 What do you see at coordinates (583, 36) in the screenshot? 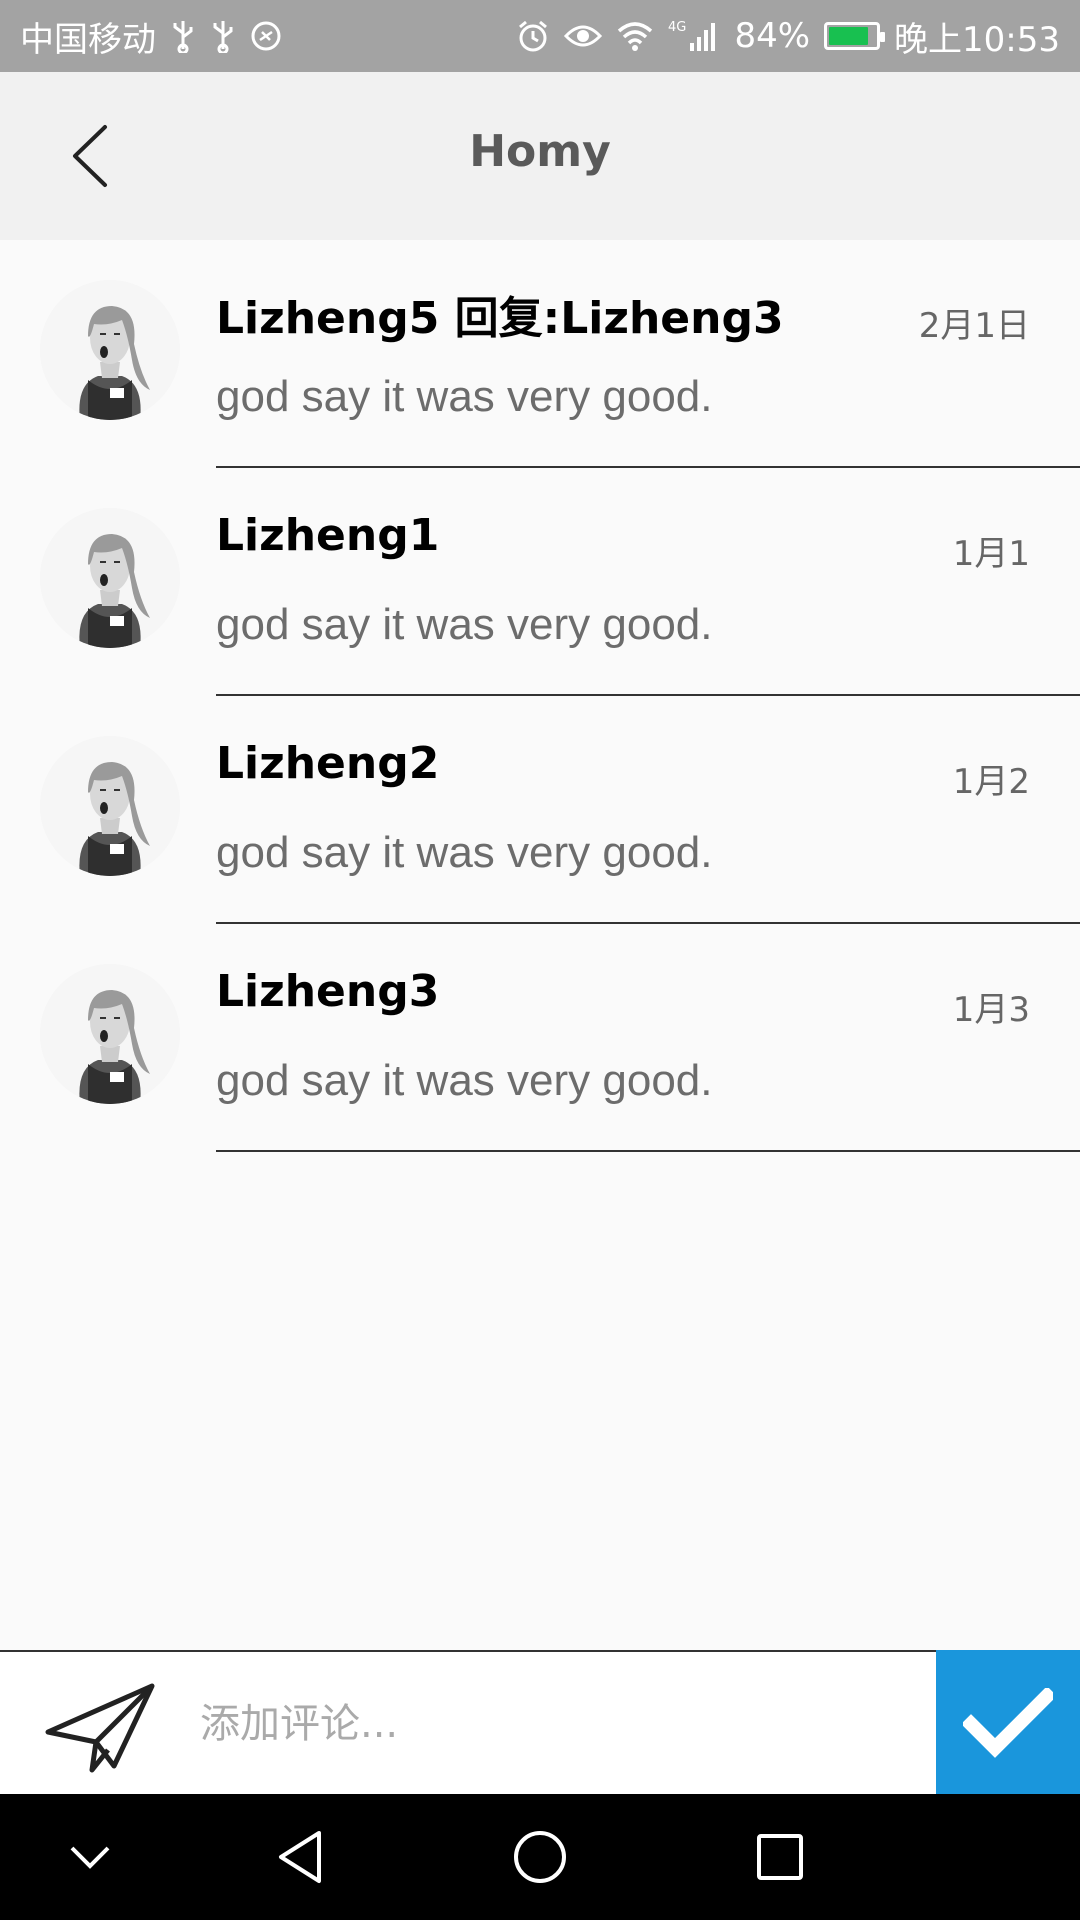
I see `eye-icon` at bounding box center [583, 36].